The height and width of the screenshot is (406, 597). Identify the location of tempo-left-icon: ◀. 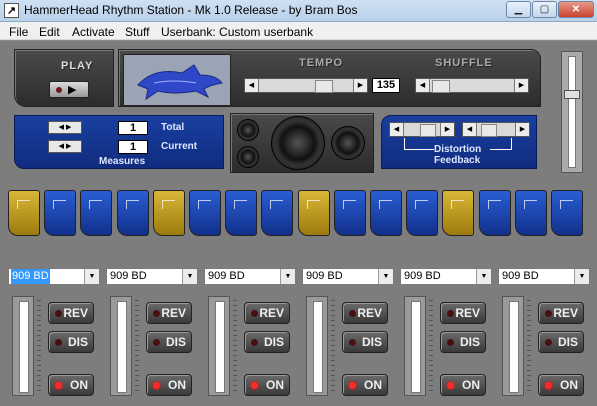
(252, 85).